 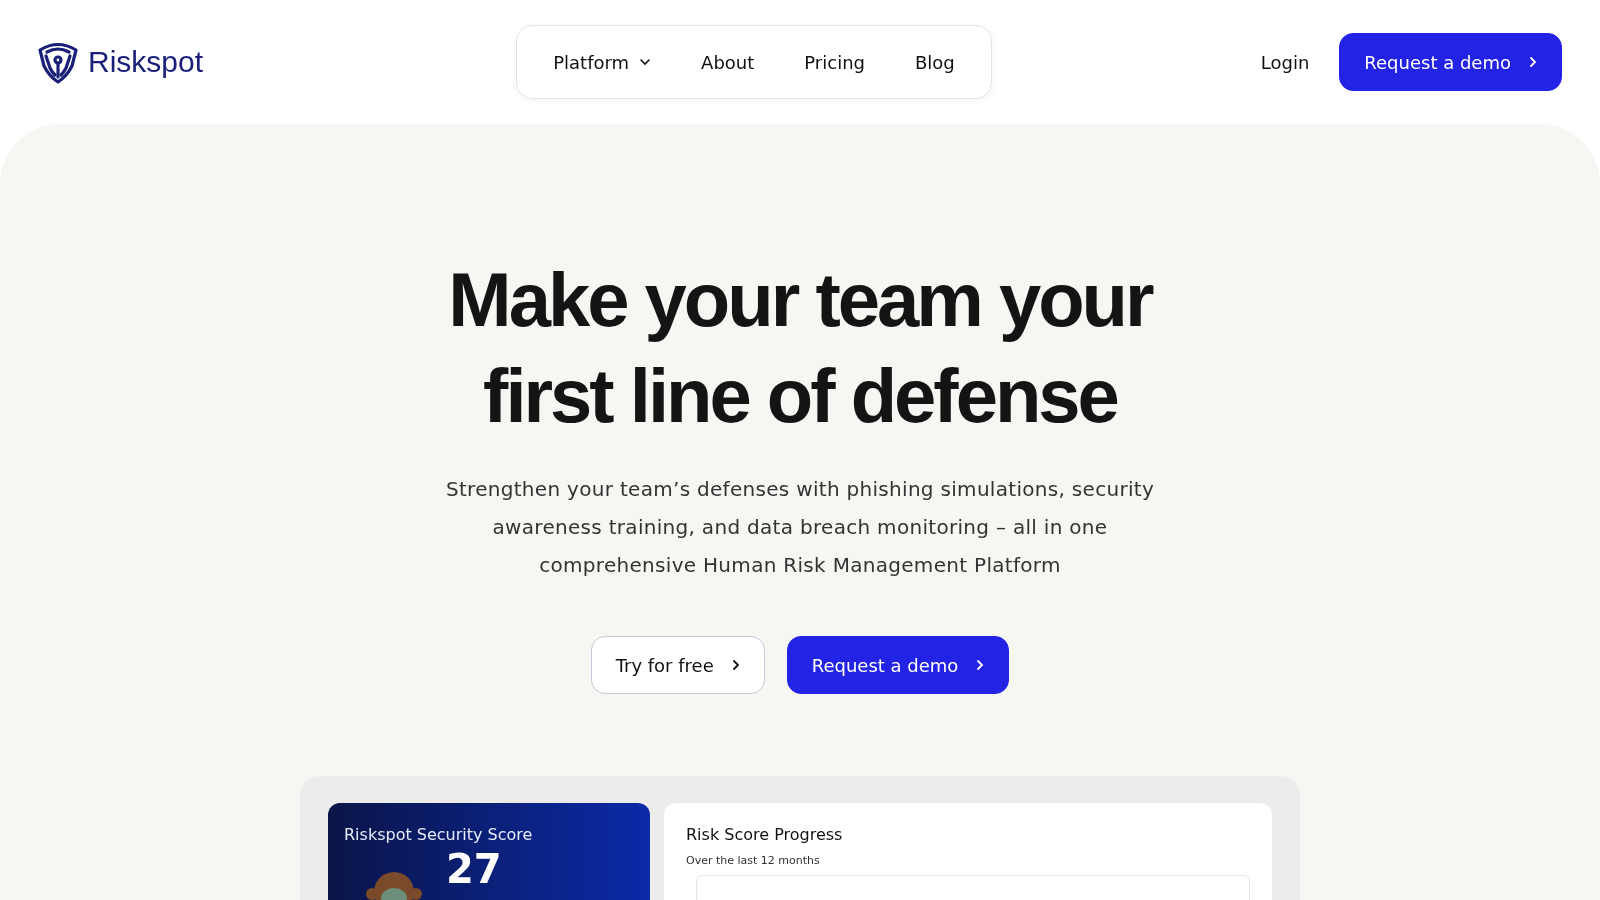 I want to click on nav-link: Blog, so click(x=935, y=62).